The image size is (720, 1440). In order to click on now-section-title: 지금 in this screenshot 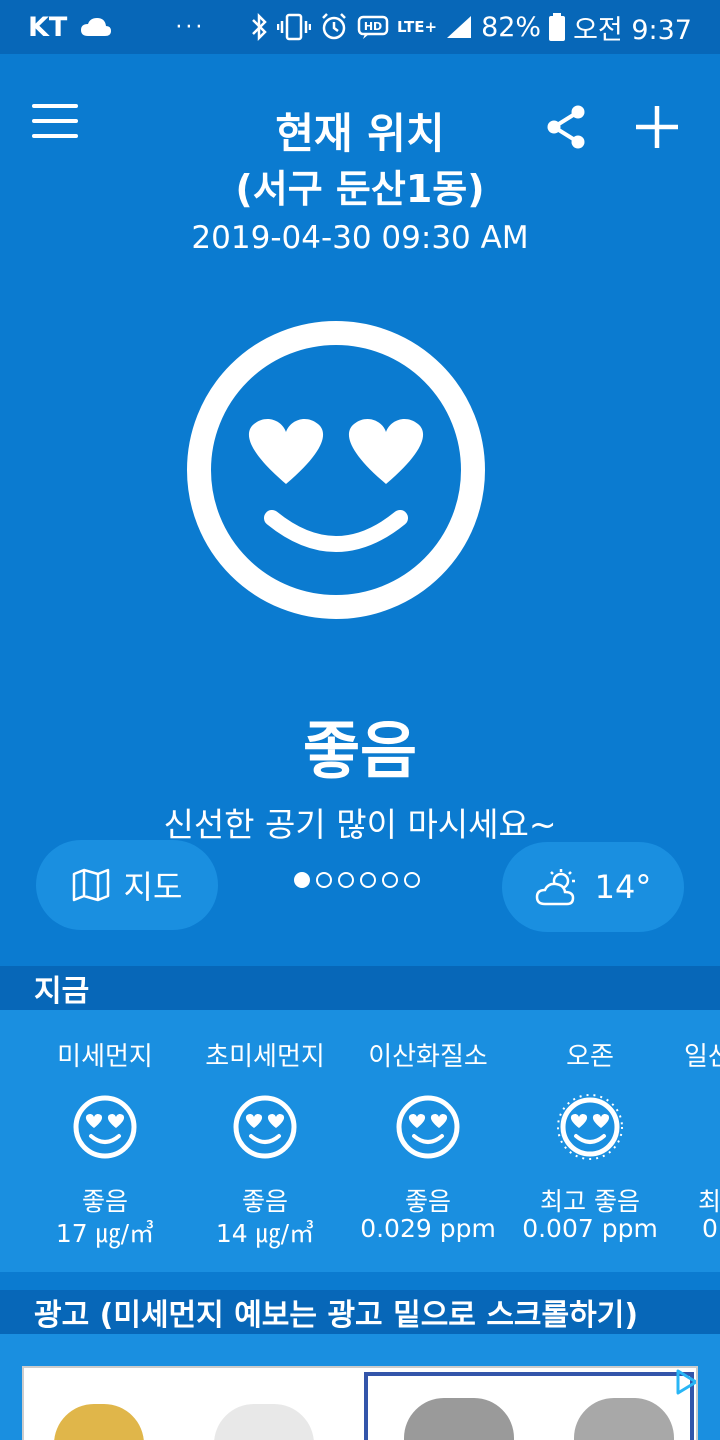, I will do `click(360, 988)`.